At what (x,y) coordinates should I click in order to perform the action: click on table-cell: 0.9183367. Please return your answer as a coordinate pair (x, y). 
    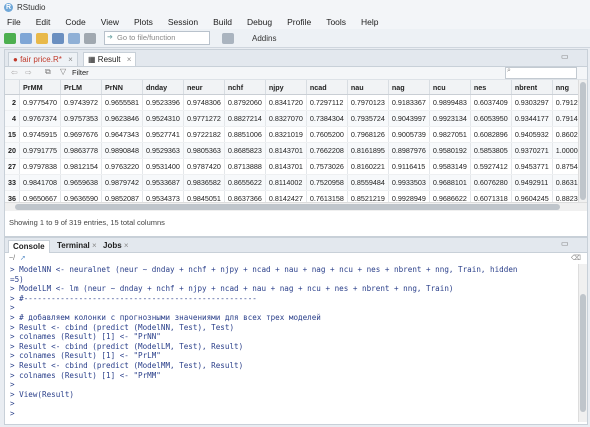
    Looking at the image, I should click on (409, 102).